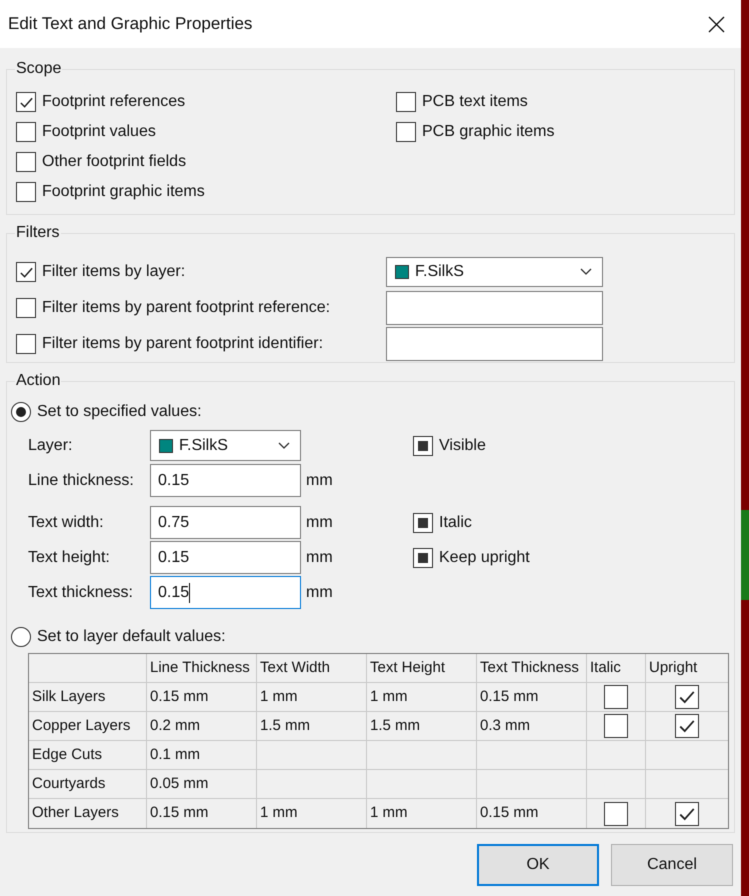  Describe the element at coordinates (88, 697) in the screenshot. I see `row-header: Silk Layers` at that location.